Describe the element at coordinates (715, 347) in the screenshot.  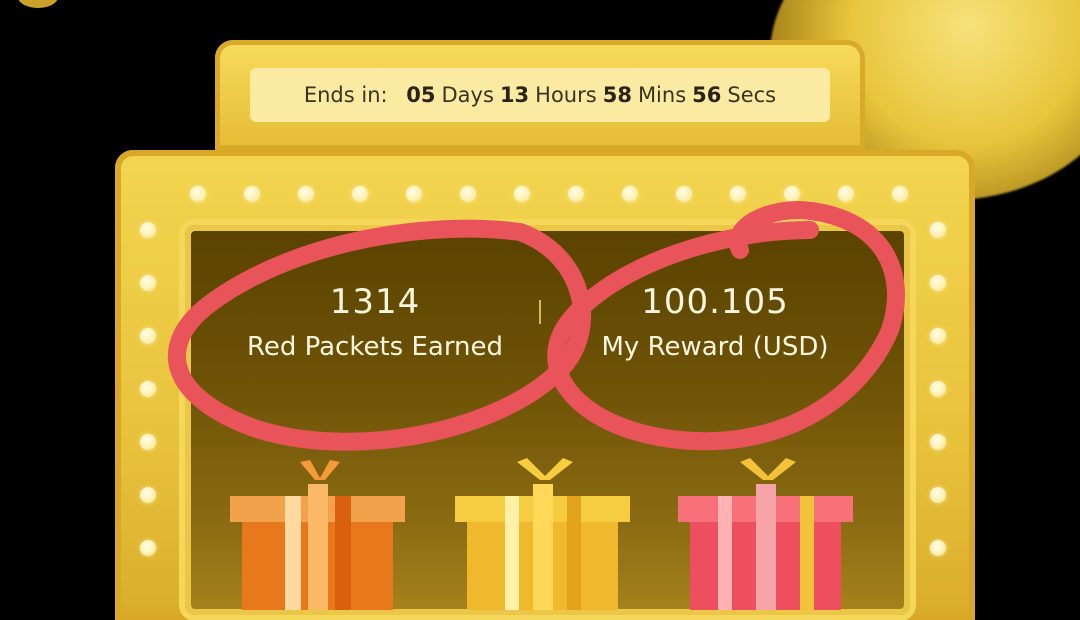
I see `reward-label: My Reward (USD)` at that location.